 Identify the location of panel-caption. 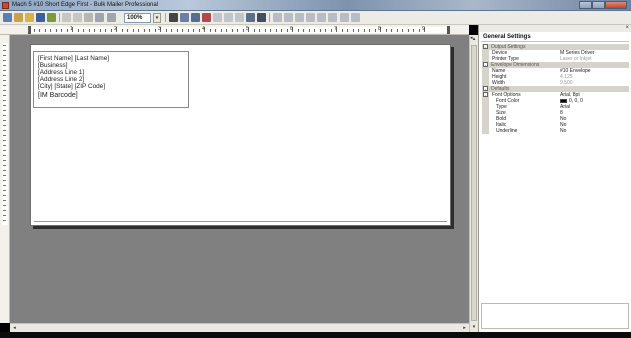
(555, 28).